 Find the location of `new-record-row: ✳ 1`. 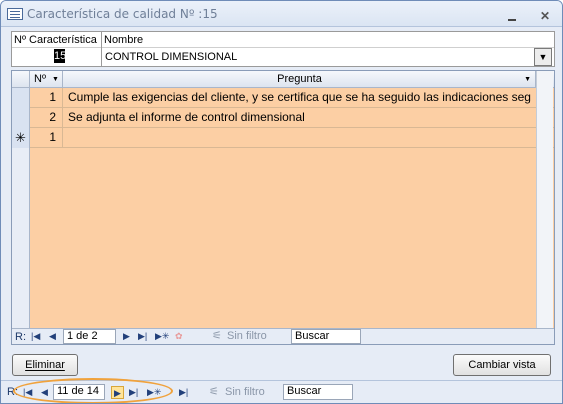

new-record-row: ✳ 1 is located at coordinates (283, 138).